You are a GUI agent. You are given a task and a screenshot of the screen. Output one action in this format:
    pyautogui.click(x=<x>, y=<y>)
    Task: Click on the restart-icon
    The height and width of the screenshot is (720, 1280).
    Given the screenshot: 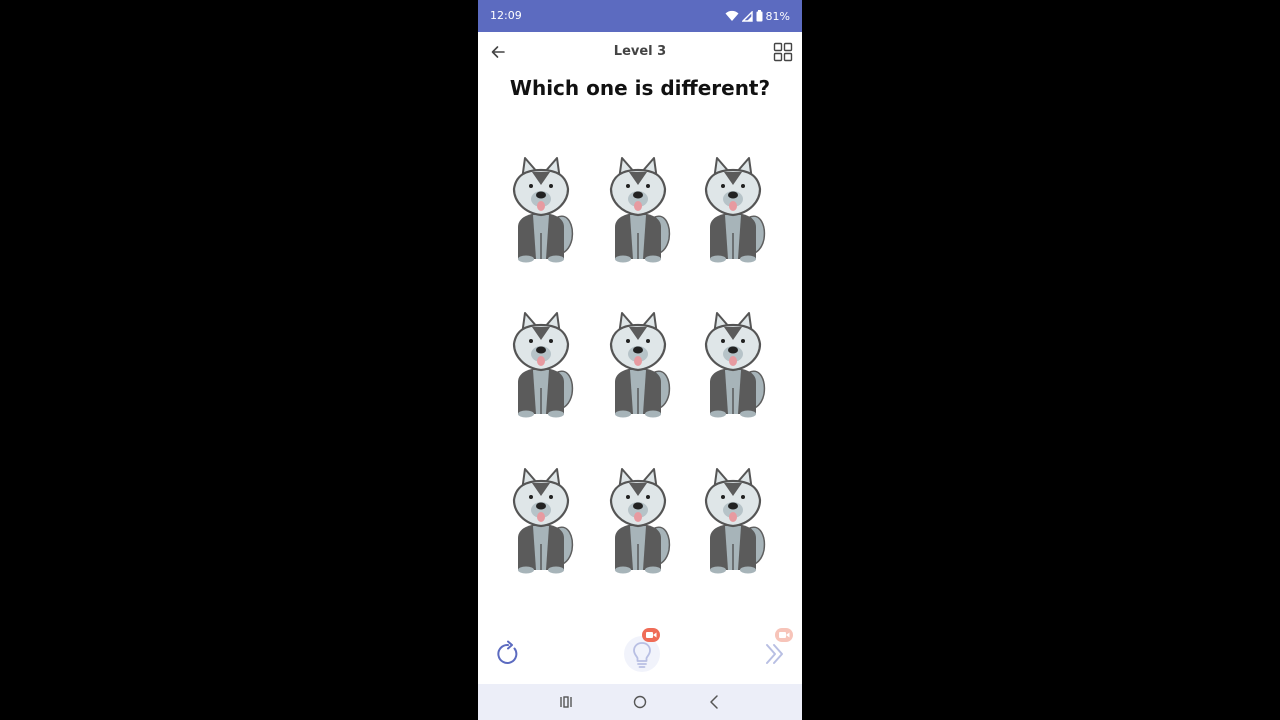 What is the action you would take?
    pyautogui.click(x=507, y=652)
    